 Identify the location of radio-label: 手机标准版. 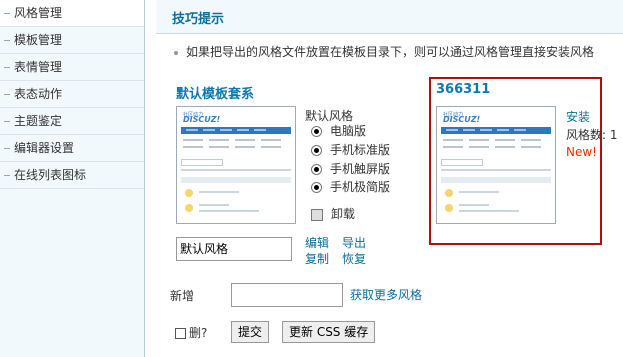
(360, 150).